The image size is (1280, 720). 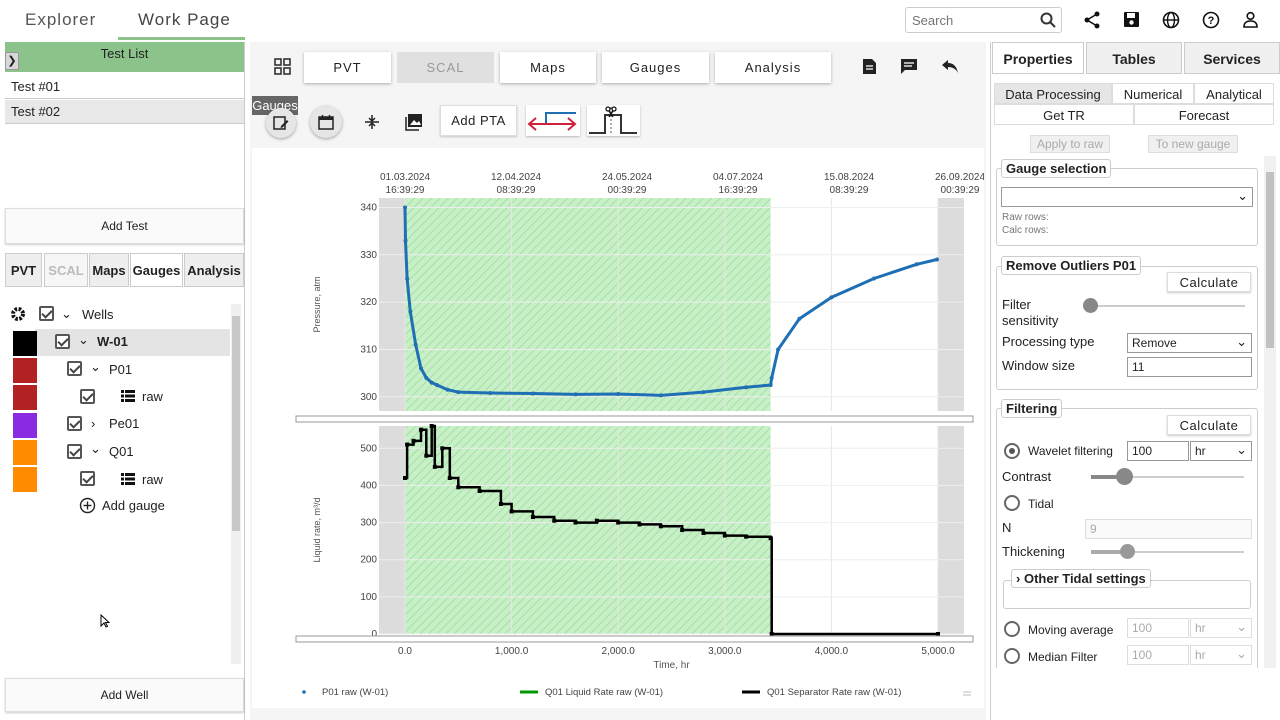 What do you see at coordinates (124, 87) in the screenshot?
I see `test-item-01: Test #01` at bounding box center [124, 87].